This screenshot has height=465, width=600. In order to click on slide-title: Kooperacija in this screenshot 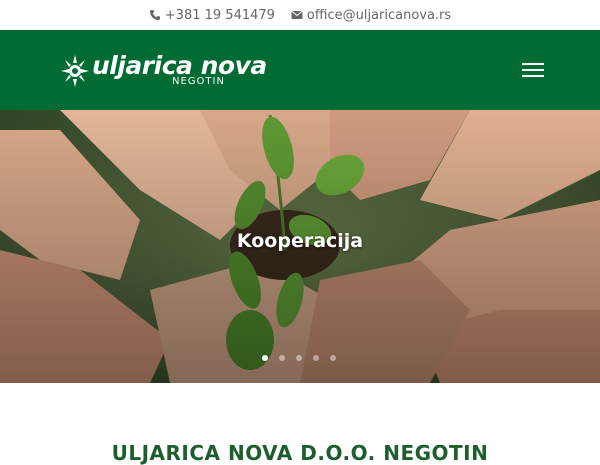, I will do `click(300, 241)`.